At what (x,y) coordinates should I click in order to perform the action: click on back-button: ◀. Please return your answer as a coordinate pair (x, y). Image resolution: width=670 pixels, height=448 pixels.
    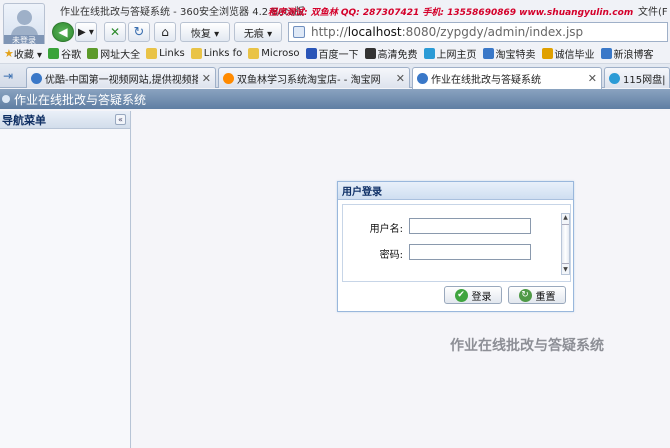
    Looking at the image, I should click on (63, 32).